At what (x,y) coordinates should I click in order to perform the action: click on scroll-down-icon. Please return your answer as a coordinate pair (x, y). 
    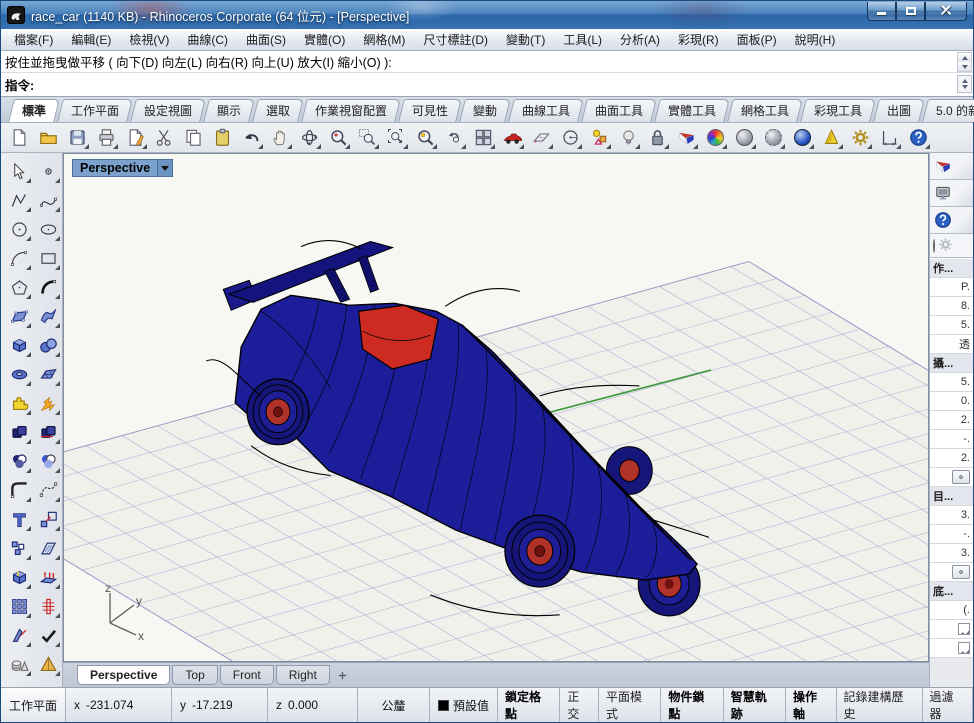
    Looking at the image, I should click on (964, 66).